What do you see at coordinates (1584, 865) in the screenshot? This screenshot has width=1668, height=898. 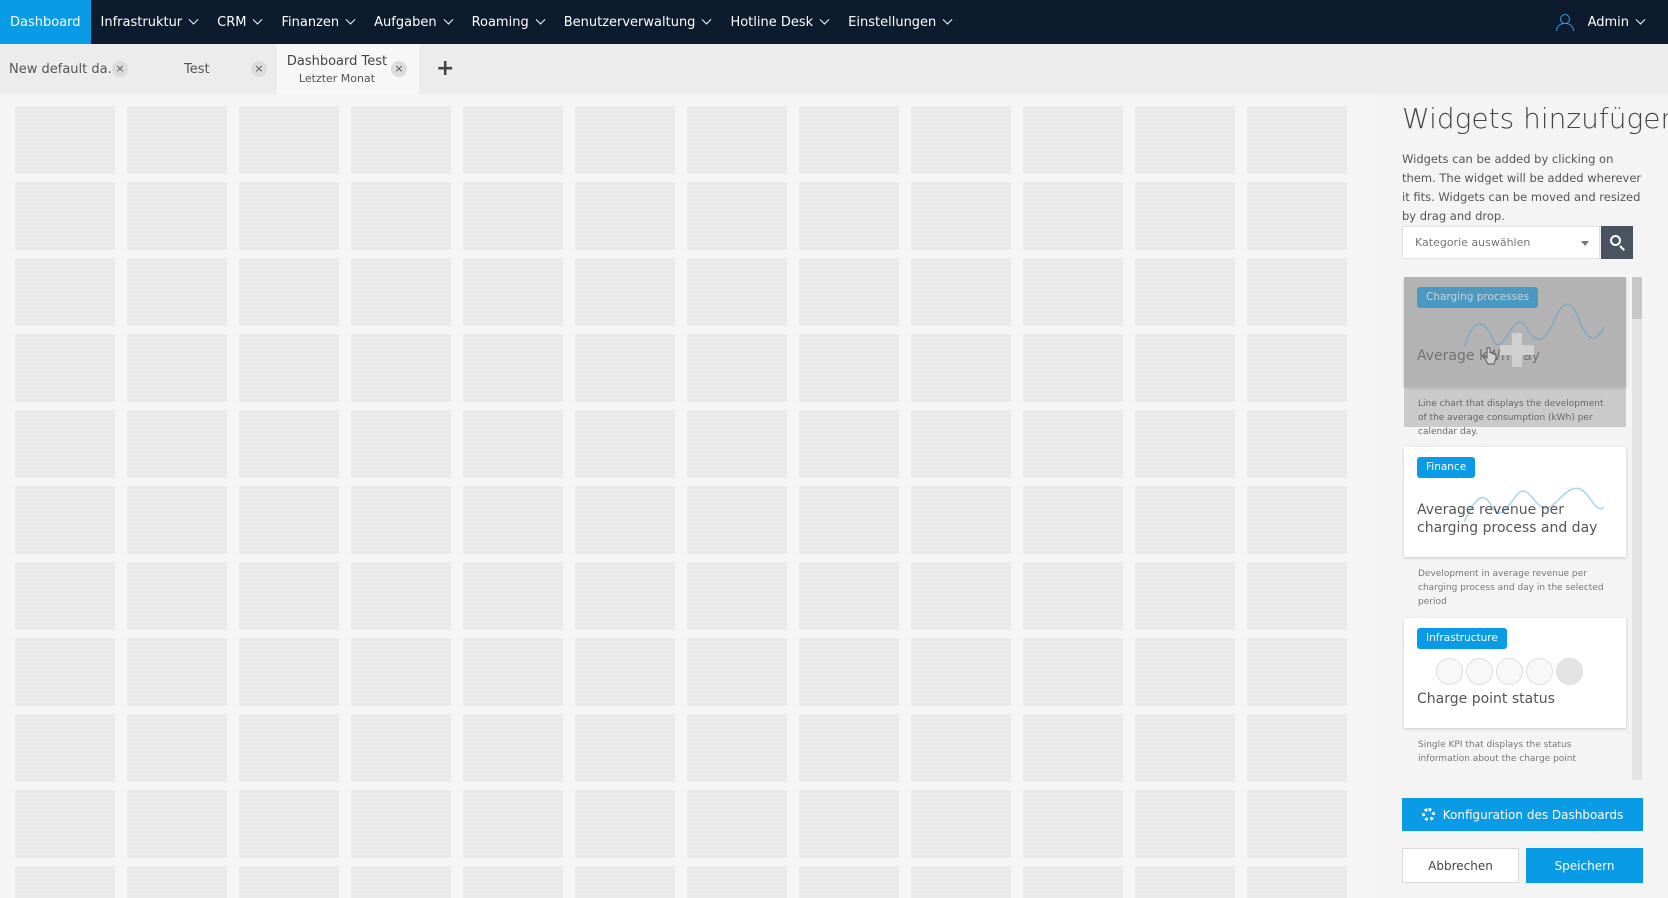 I see `save-button: Speichern` at bounding box center [1584, 865].